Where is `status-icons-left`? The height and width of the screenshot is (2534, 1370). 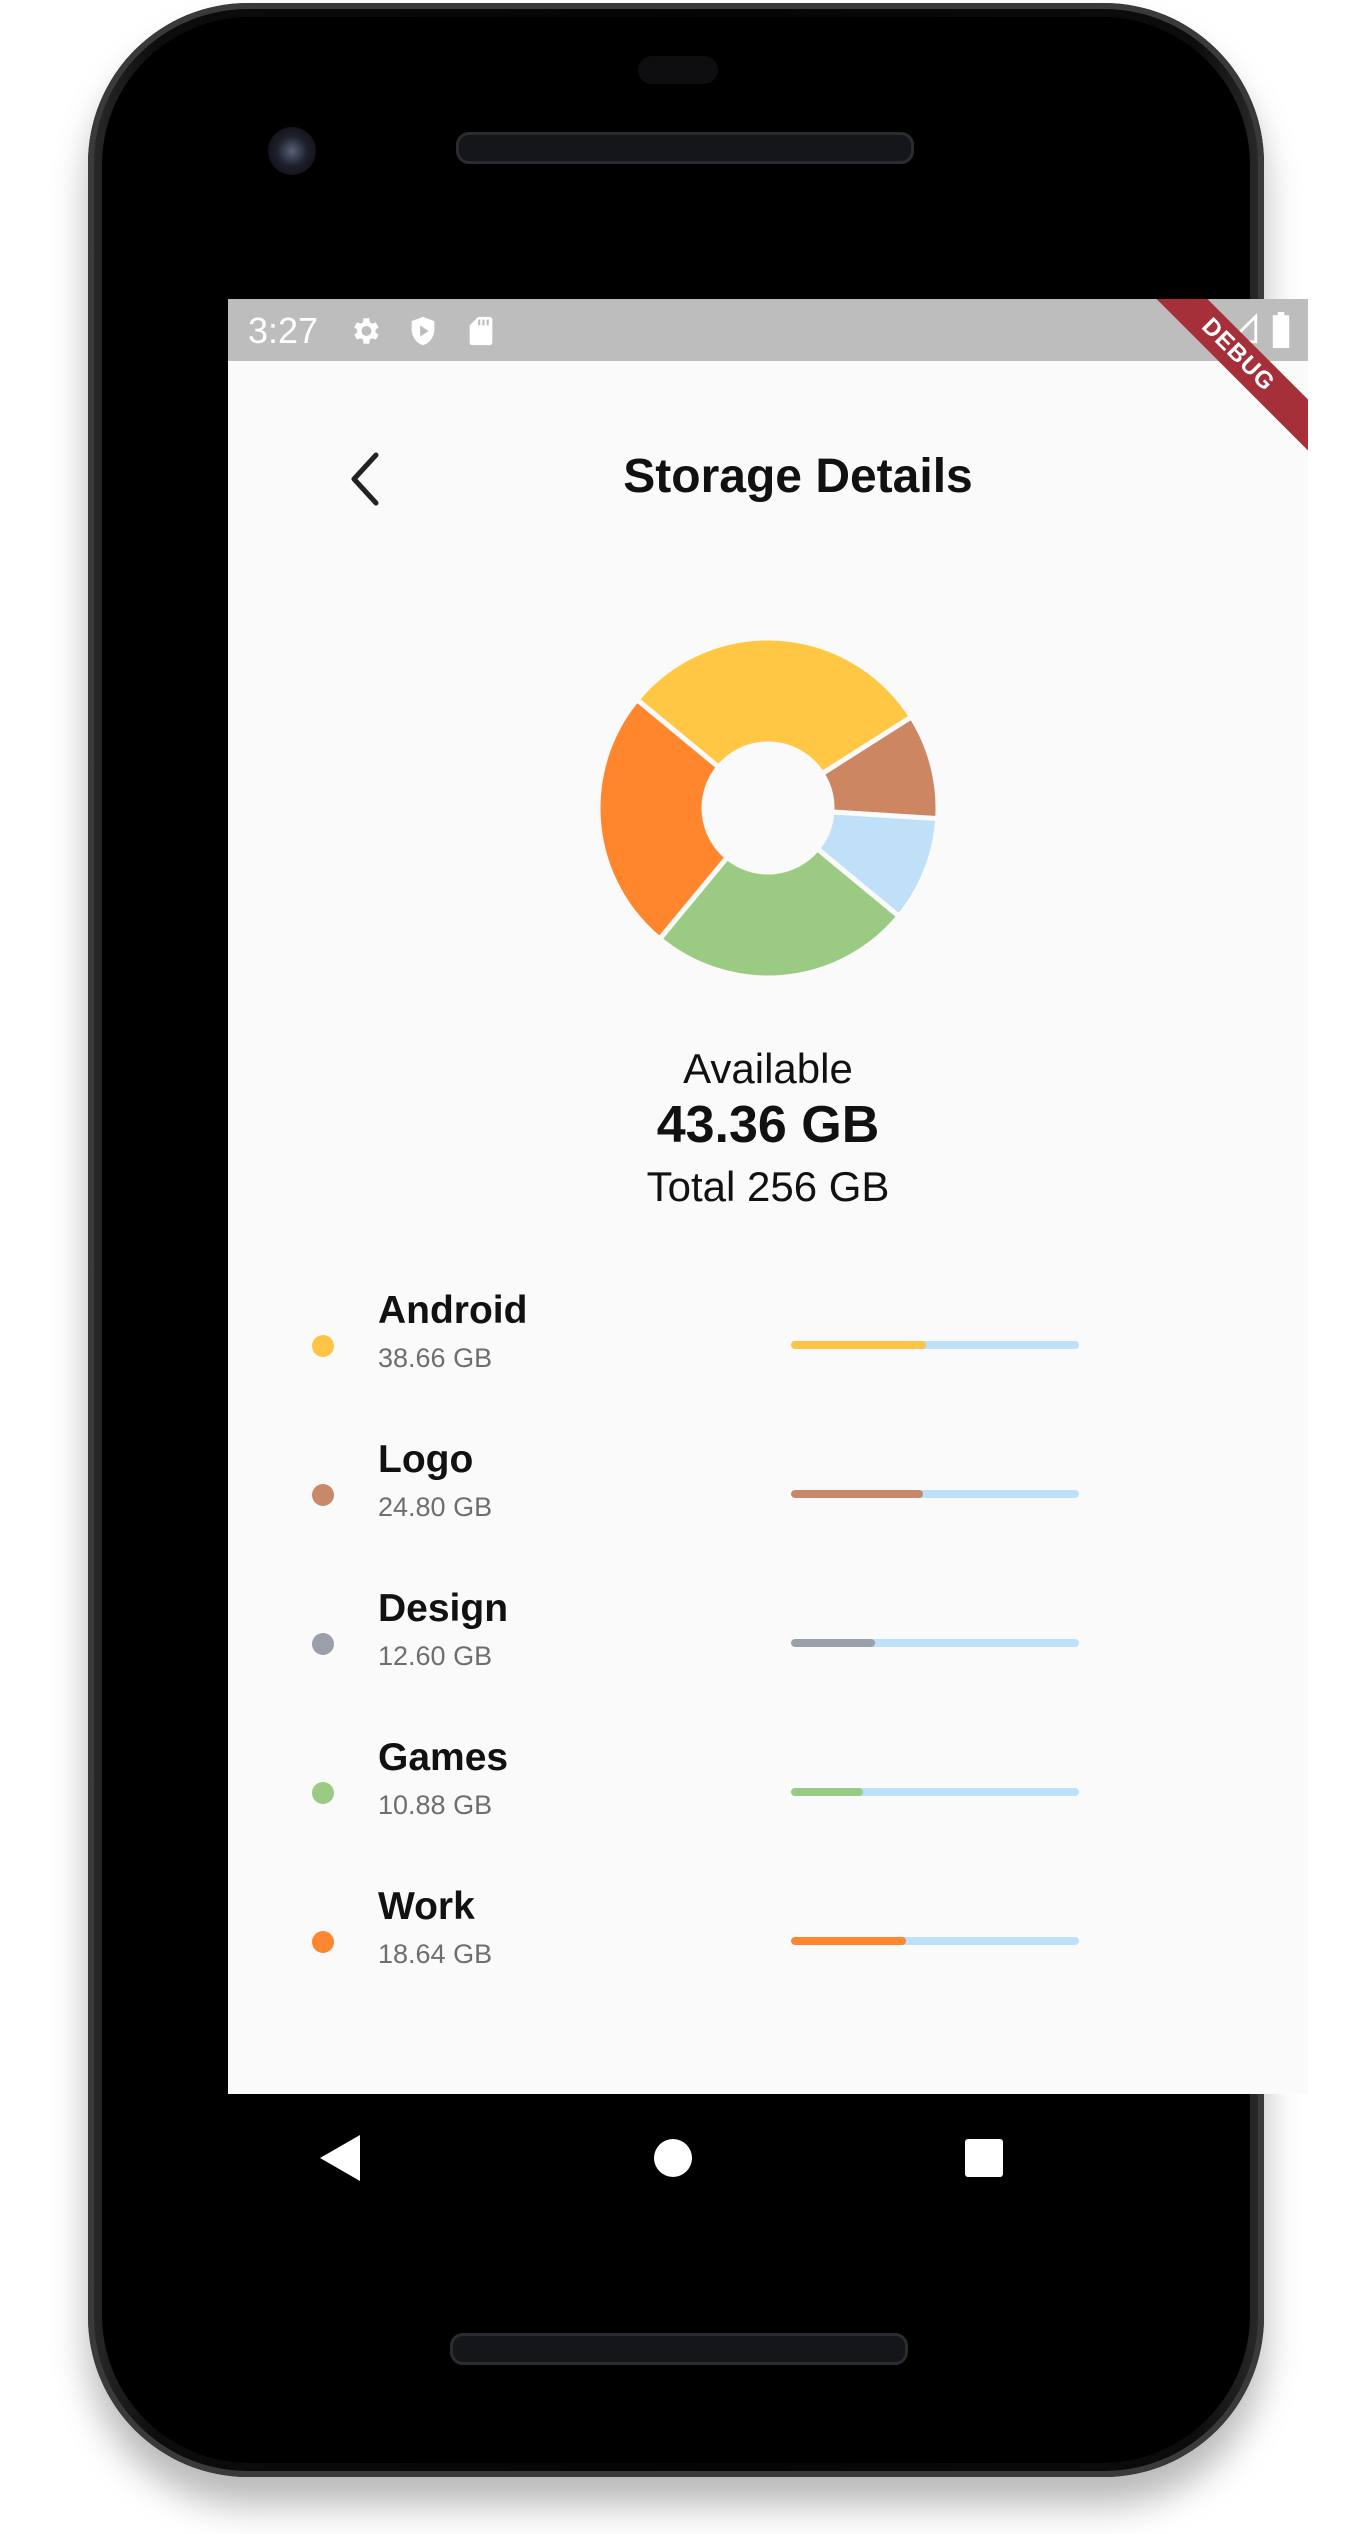 status-icons-left is located at coordinates (423, 331).